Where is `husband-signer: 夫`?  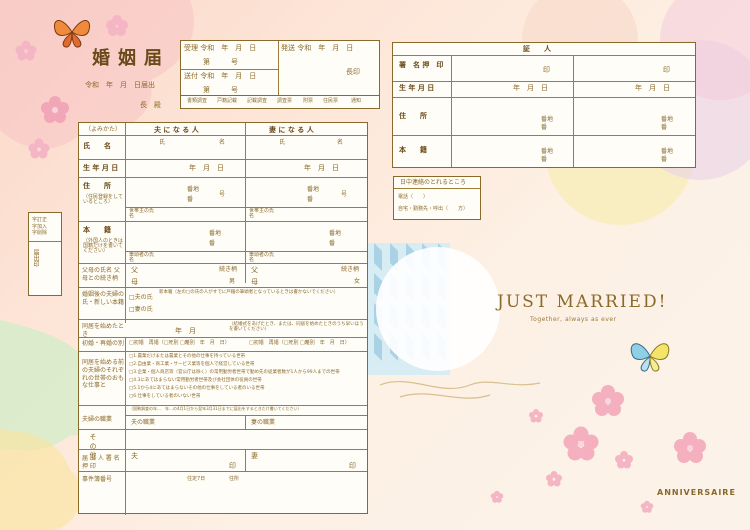 husband-signer: 夫 is located at coordinates (134, 456).